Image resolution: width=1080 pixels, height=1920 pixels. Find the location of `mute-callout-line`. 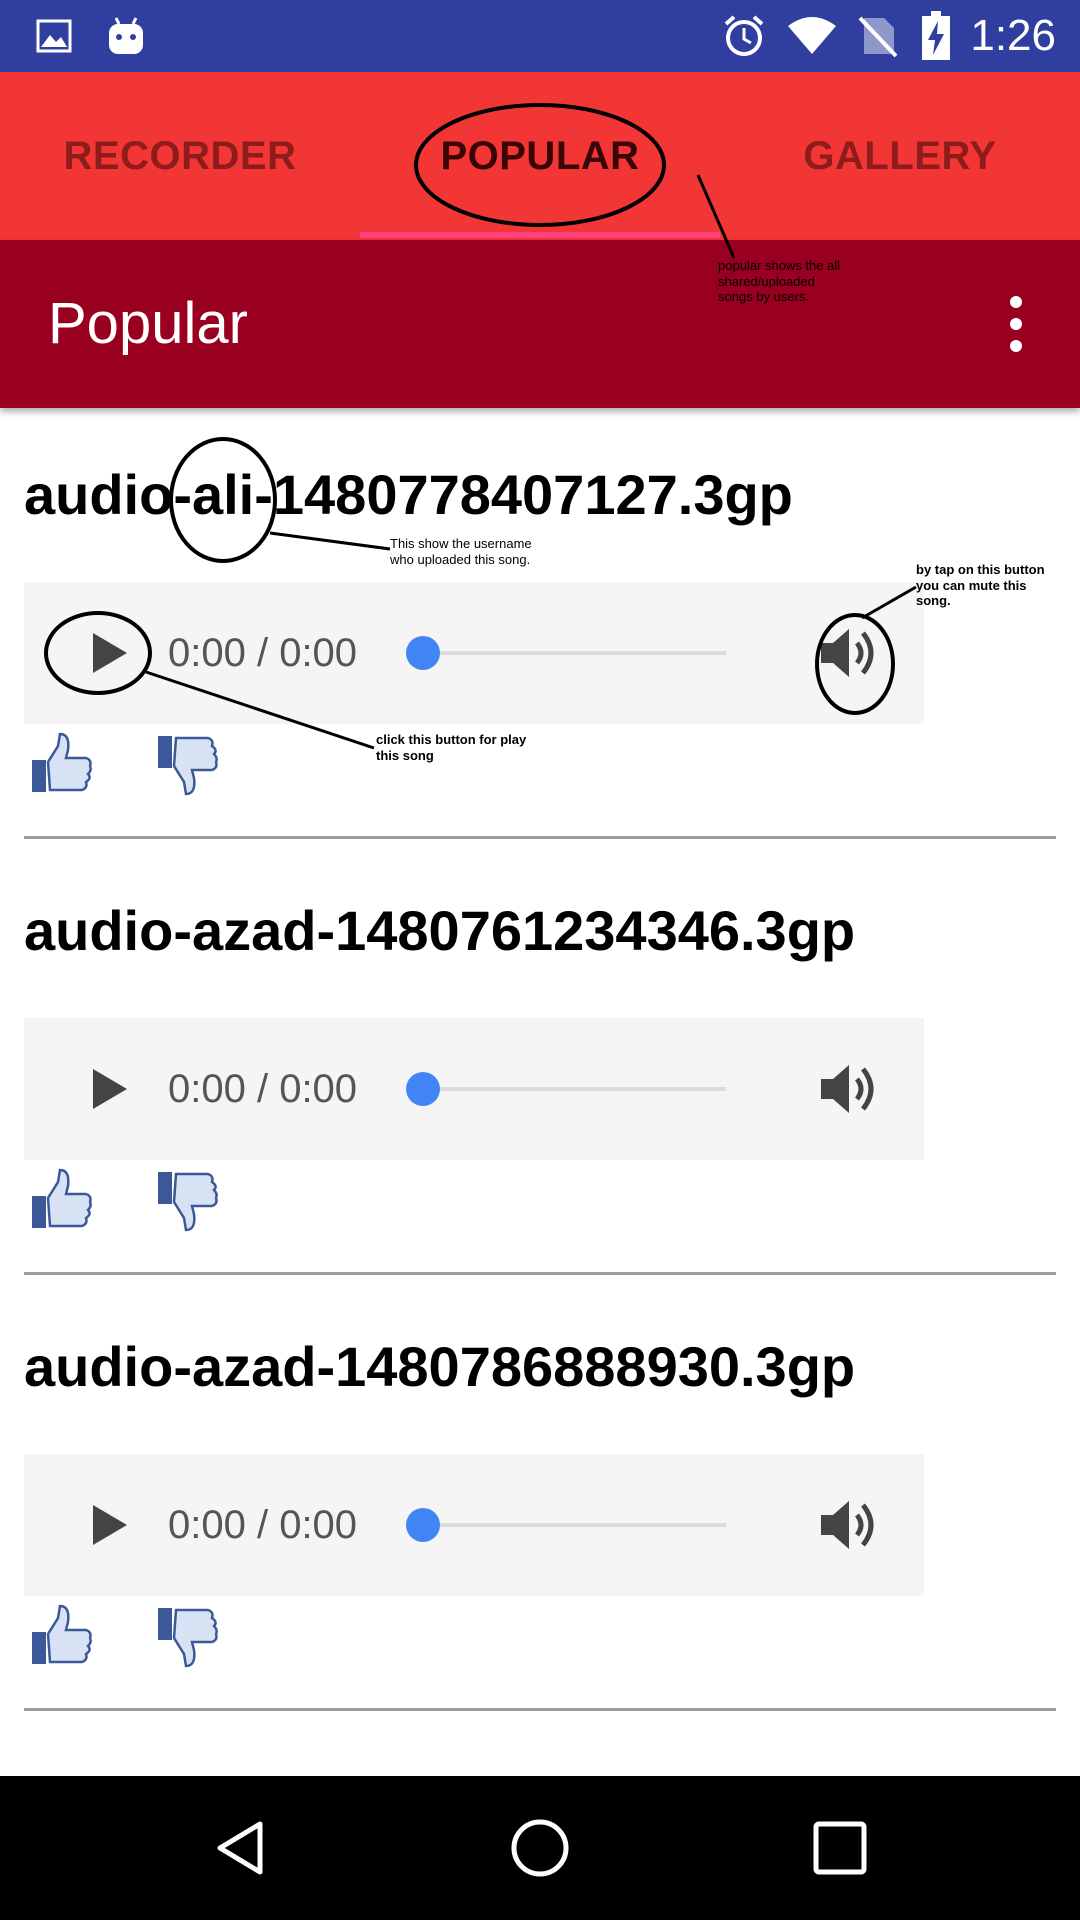

mute-callout-line is located at coordinates (889, 602).